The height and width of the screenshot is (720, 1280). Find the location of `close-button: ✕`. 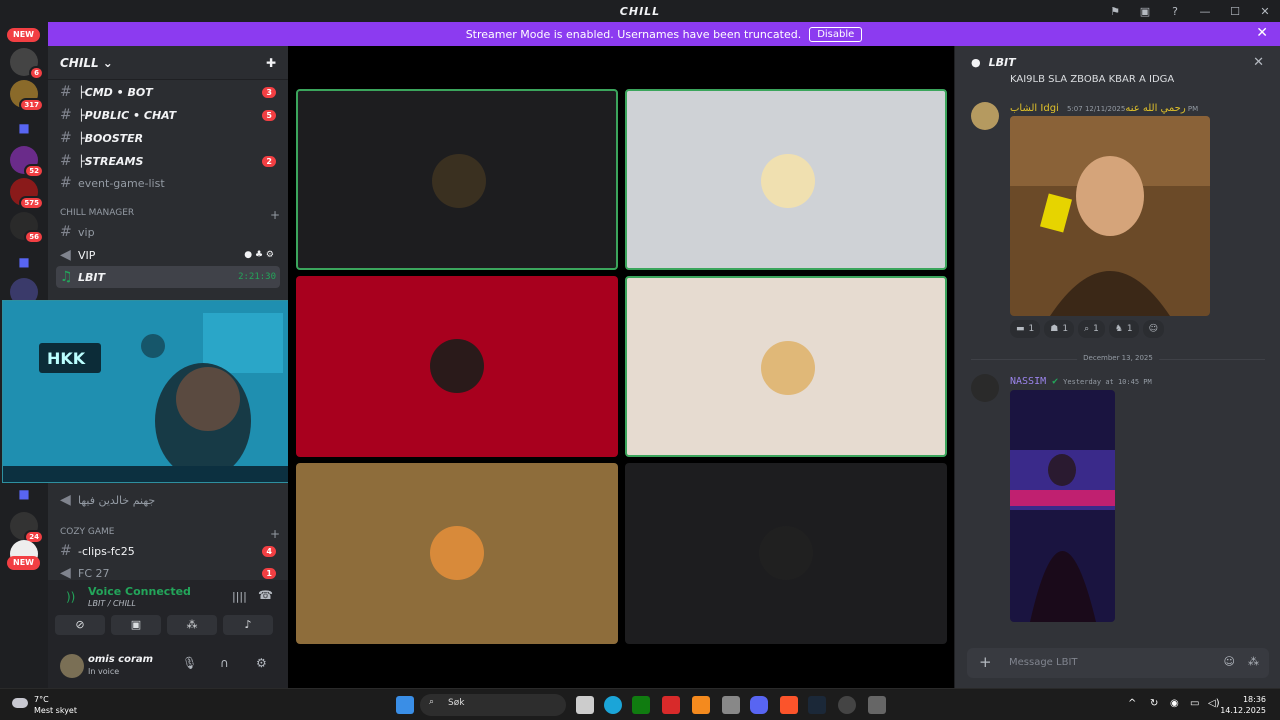

close-button: ✕ is located at coordinates (1265, 11).